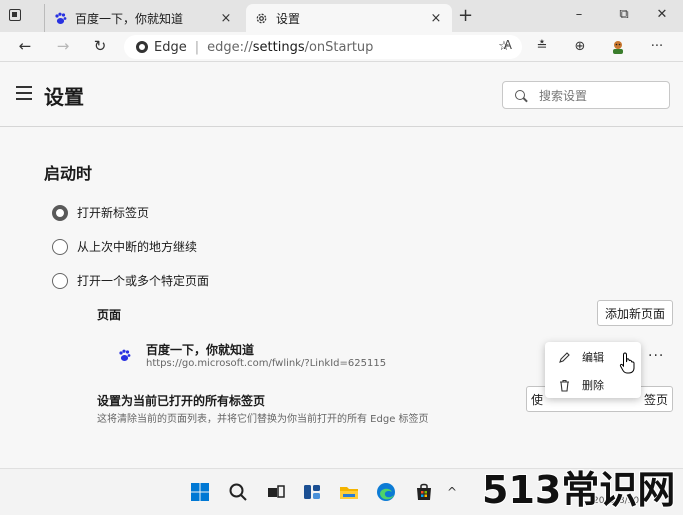  What do you see at coordinates (386, 492) in the screenshot?
I see `edge-icon` at bounding box center [386, 492].